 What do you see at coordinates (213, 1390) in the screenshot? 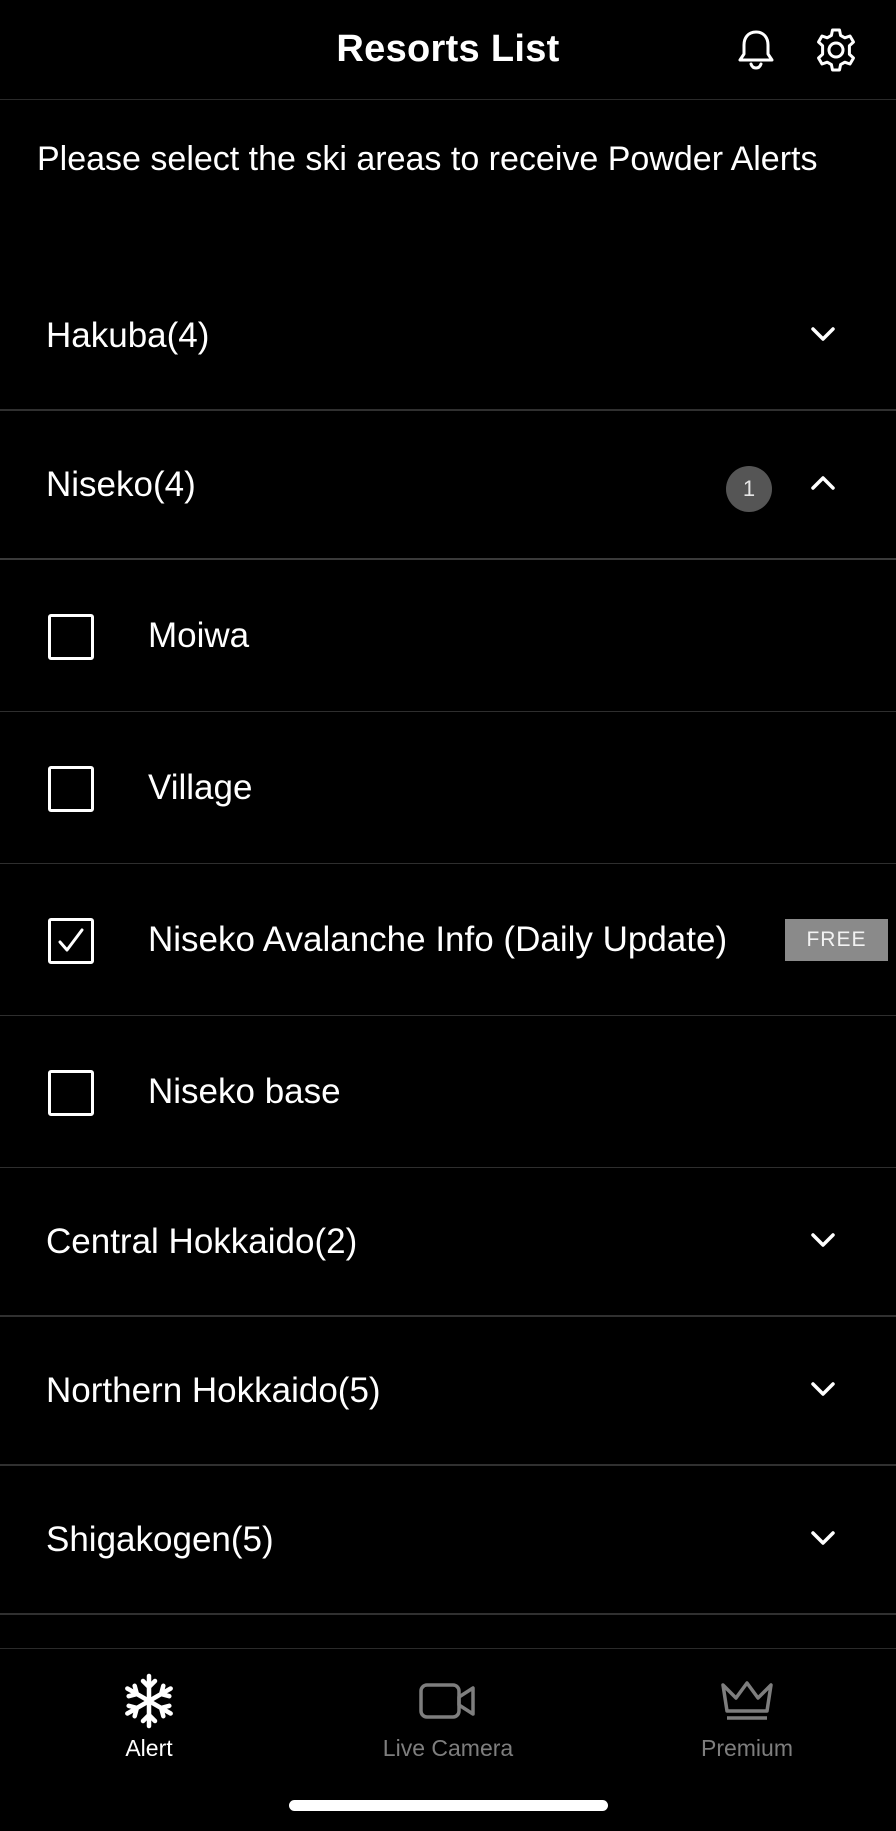
I see `group-label: Northern Hokkaido(5)` at bounding box center [213, 1390].